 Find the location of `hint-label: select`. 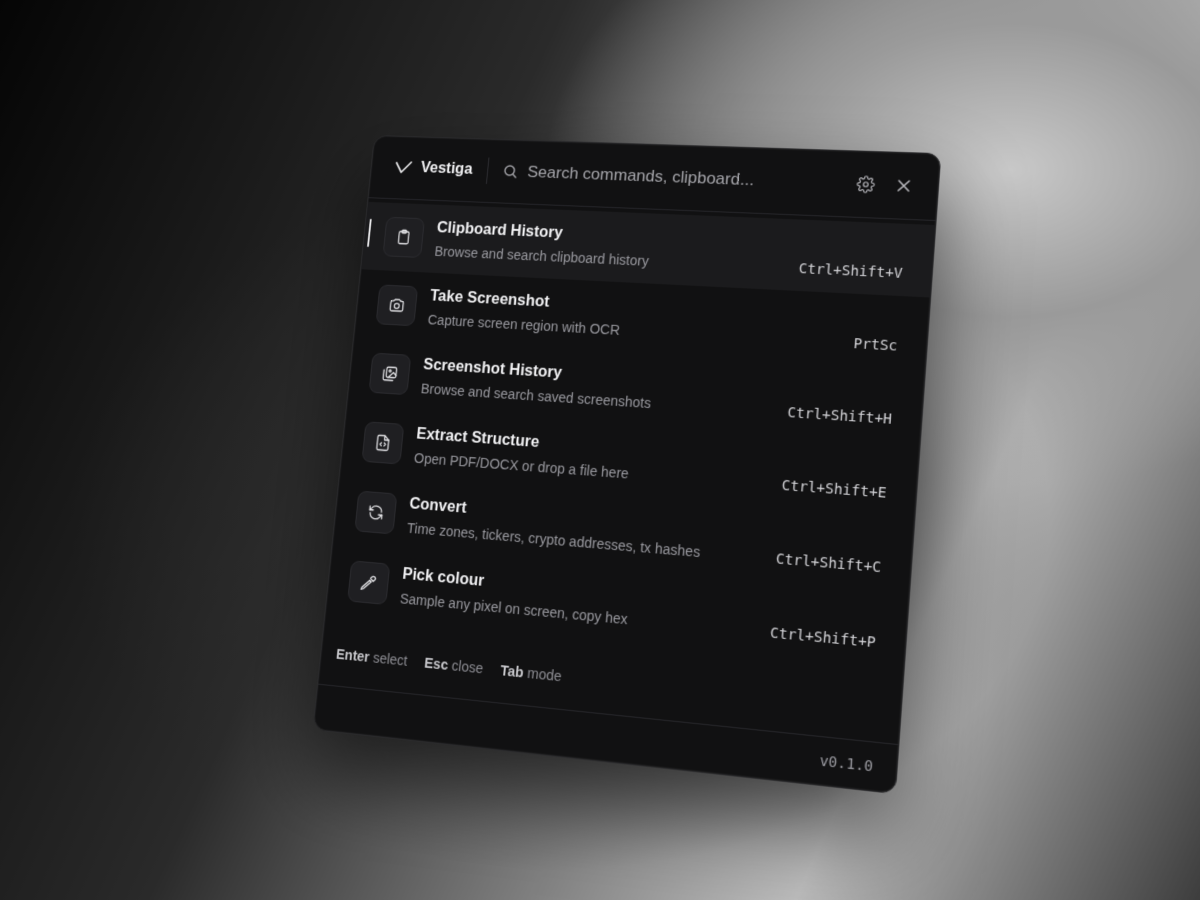

hint-label: select is located at coordinates (390, 659).